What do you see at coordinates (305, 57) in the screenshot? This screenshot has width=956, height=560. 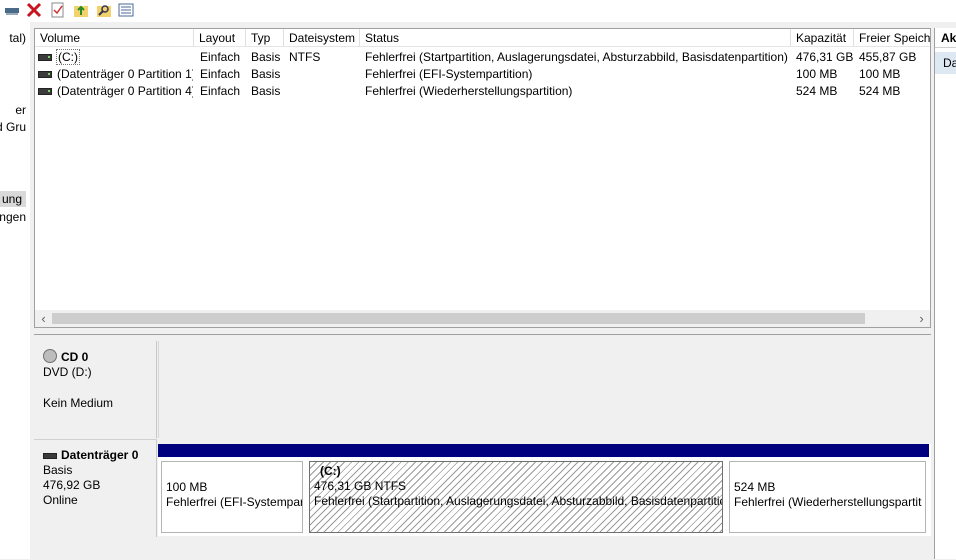 I see `cell-dateisystem: NTFS` at bounding box center [305, 57].